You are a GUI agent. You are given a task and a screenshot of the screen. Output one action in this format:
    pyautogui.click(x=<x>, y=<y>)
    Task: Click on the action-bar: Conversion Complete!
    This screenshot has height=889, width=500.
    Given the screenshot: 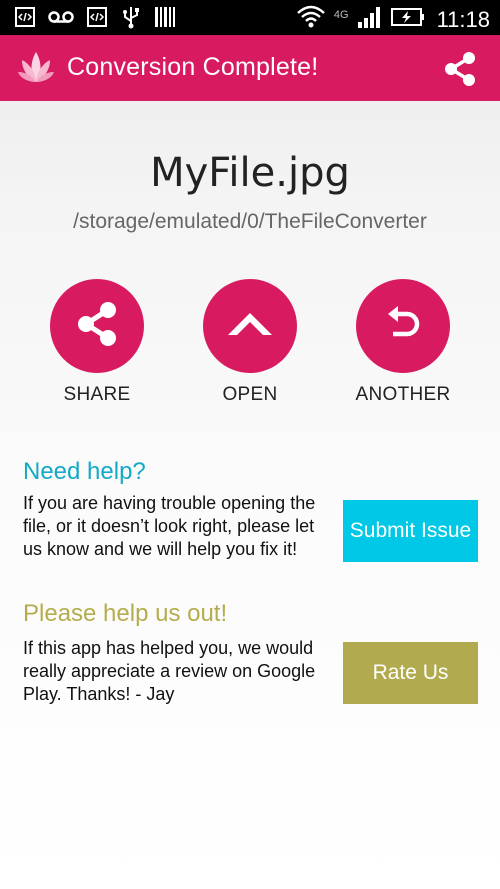 What is the action you would take?
    pyautogui.click(x=250, y=68)
    